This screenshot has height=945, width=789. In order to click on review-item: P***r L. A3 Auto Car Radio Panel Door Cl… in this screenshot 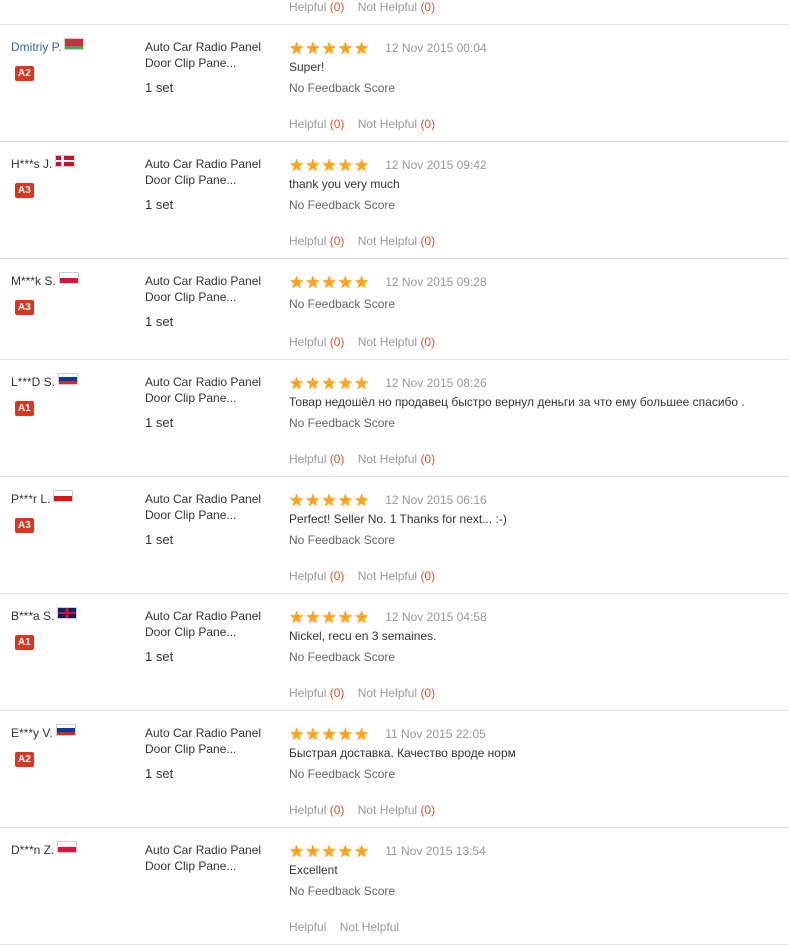, I will do `click(394, 535)`.